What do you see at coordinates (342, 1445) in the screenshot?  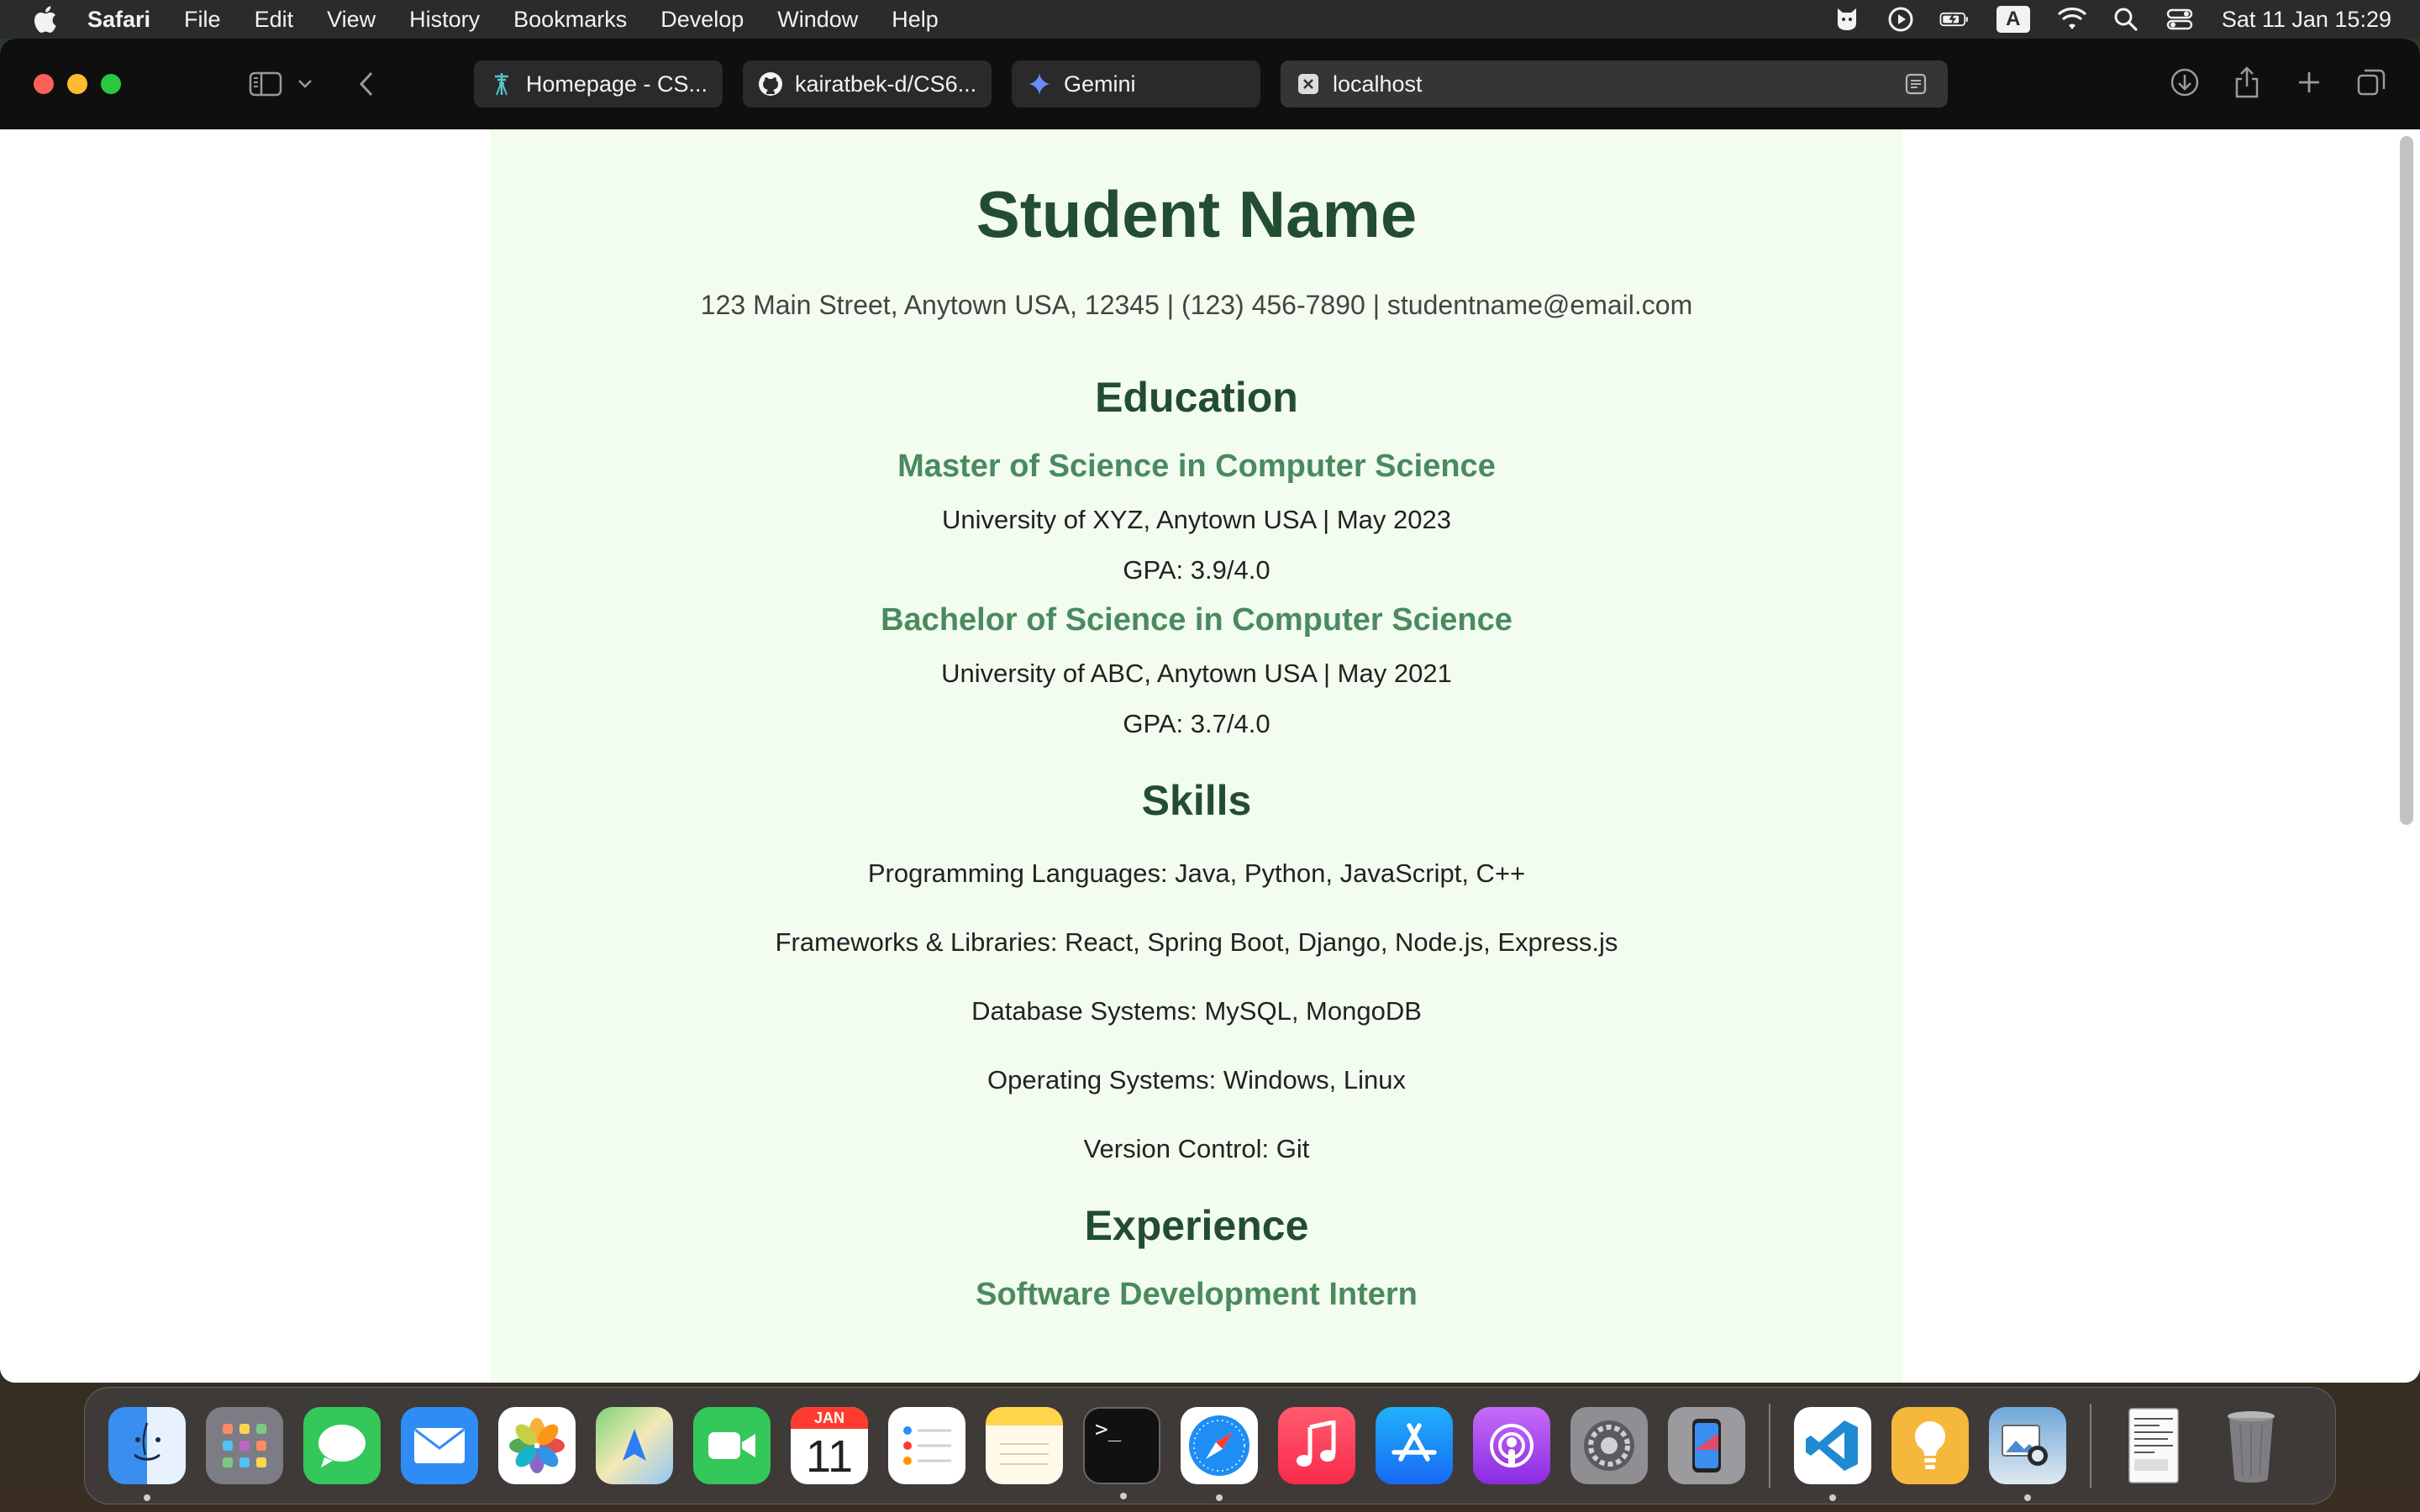 I see `messages-icon` at bounding box center [342, 1445].